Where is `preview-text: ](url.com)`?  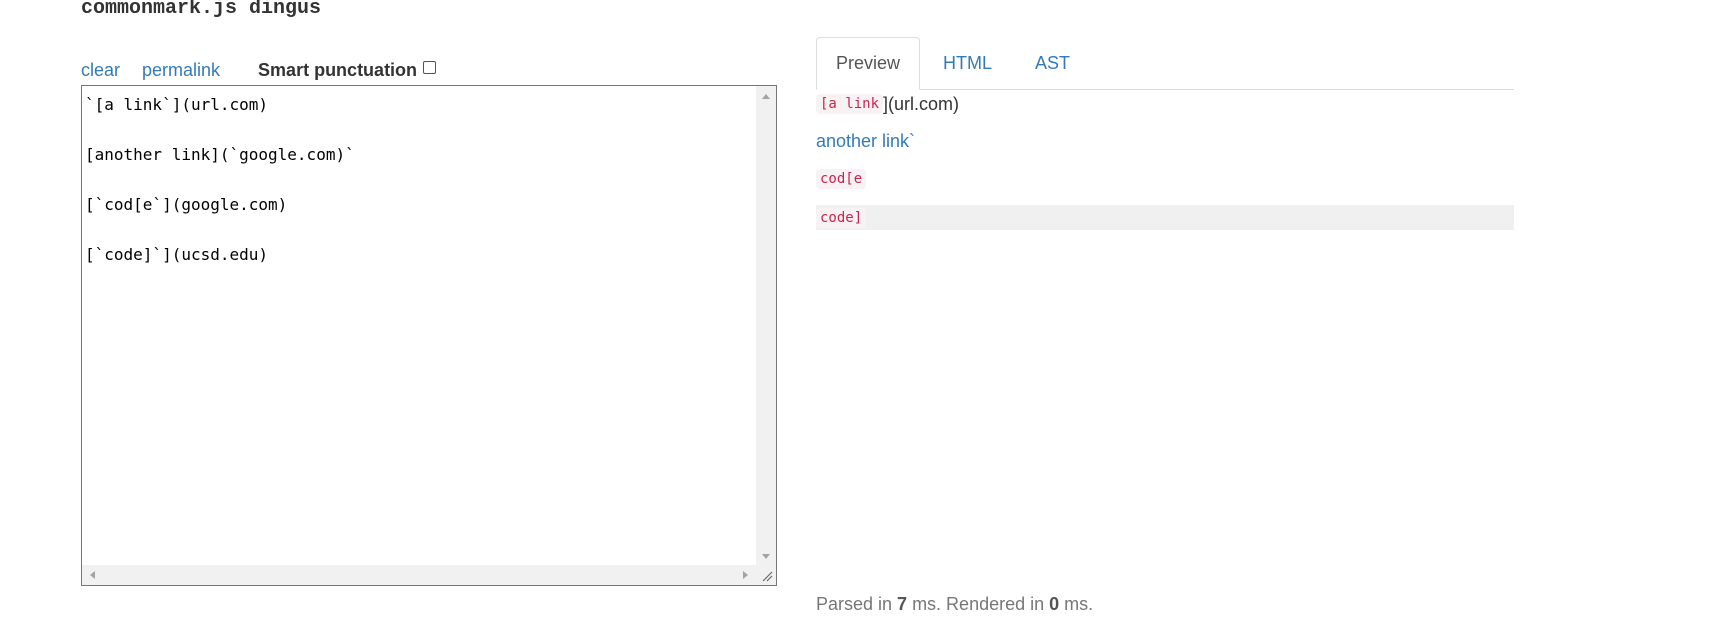 preview-text: ](url.com) is located at coordinates (921, 103).